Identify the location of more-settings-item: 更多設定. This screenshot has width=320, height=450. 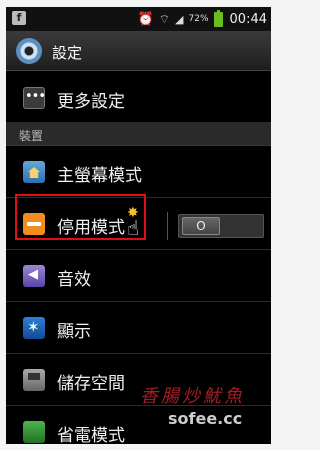
(138, 98).